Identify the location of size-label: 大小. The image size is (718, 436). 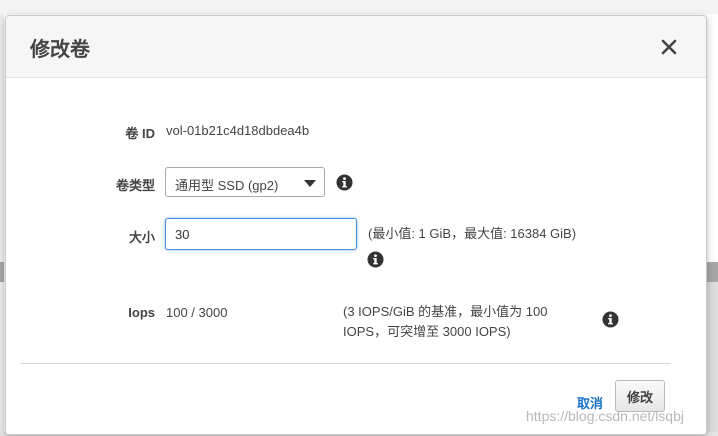
(141, 237).